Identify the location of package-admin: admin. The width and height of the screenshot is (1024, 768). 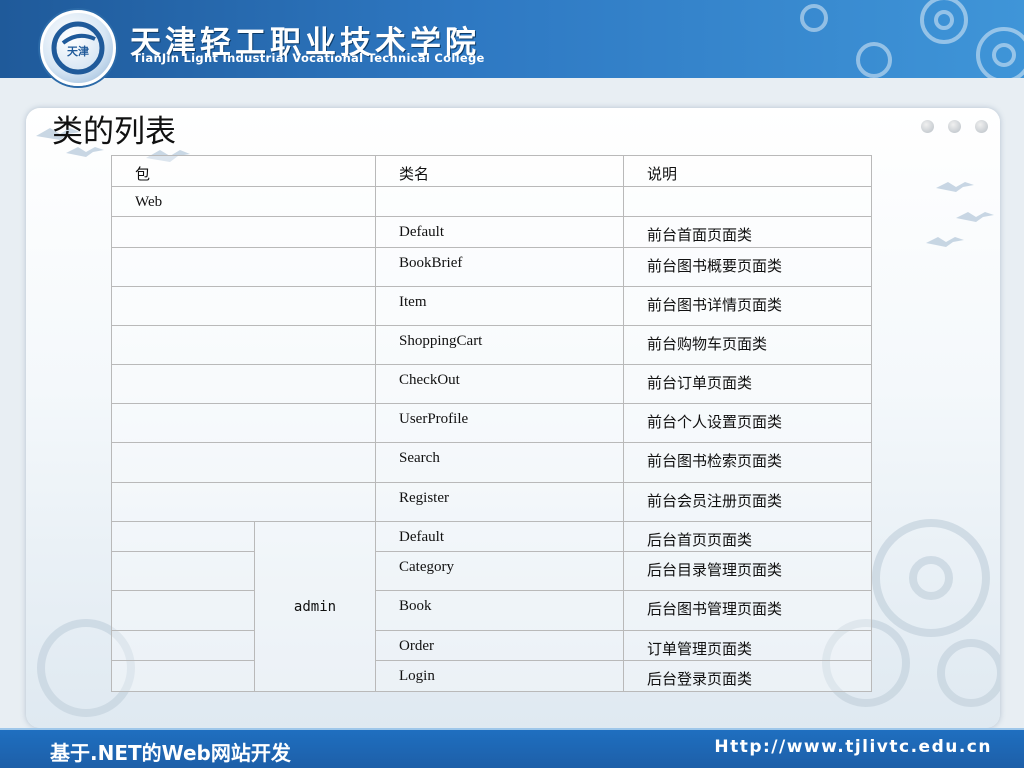
(315, 606).